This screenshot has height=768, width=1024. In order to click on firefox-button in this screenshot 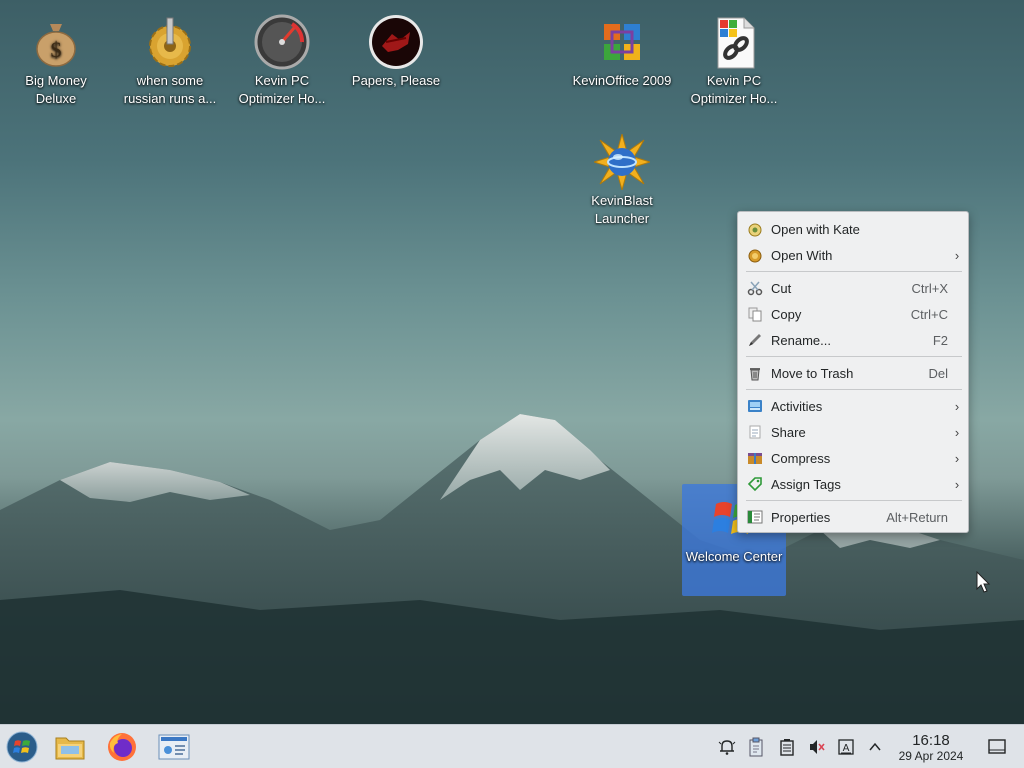, I will do `click(122, 747)`.